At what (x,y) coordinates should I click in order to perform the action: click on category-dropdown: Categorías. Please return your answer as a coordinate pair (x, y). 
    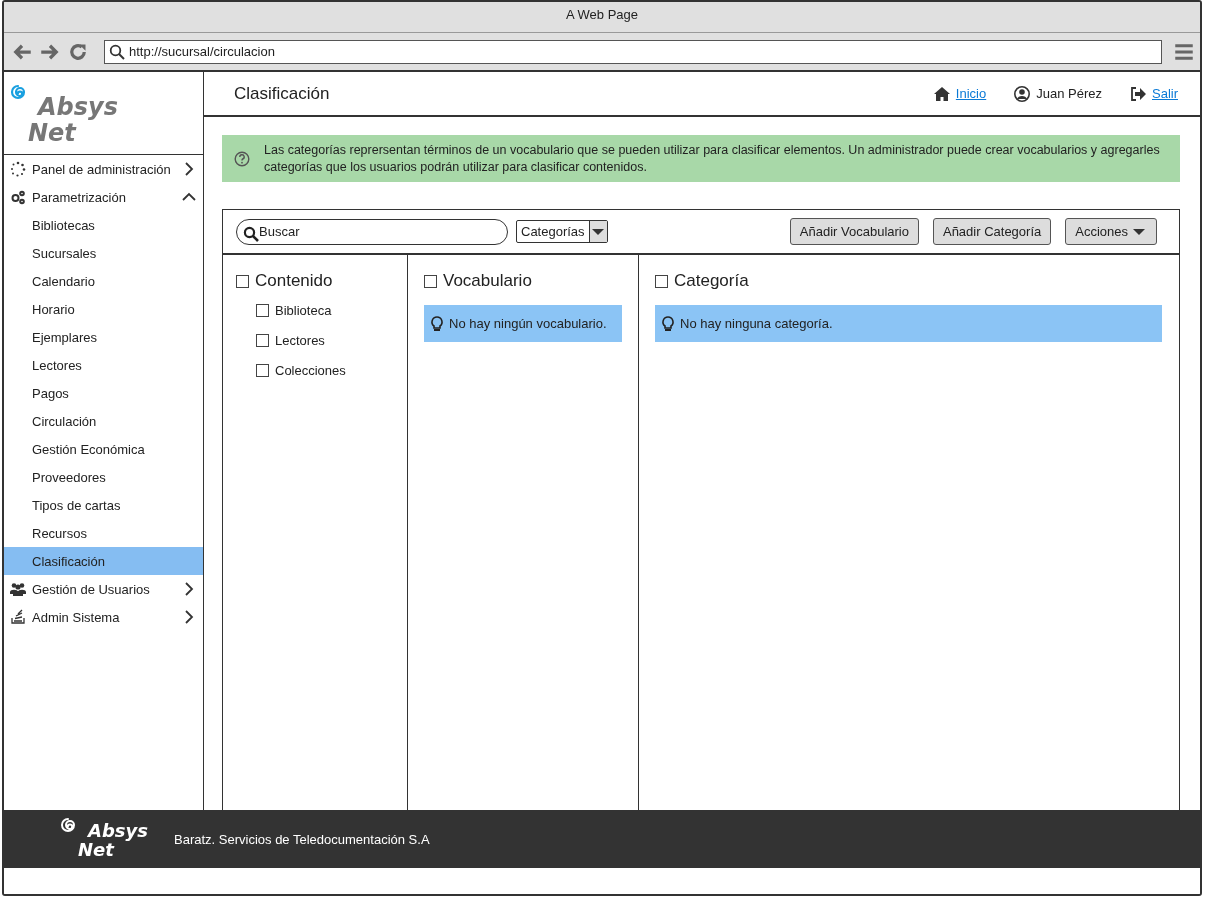
    Looking at the image, I should click on (562, 231).